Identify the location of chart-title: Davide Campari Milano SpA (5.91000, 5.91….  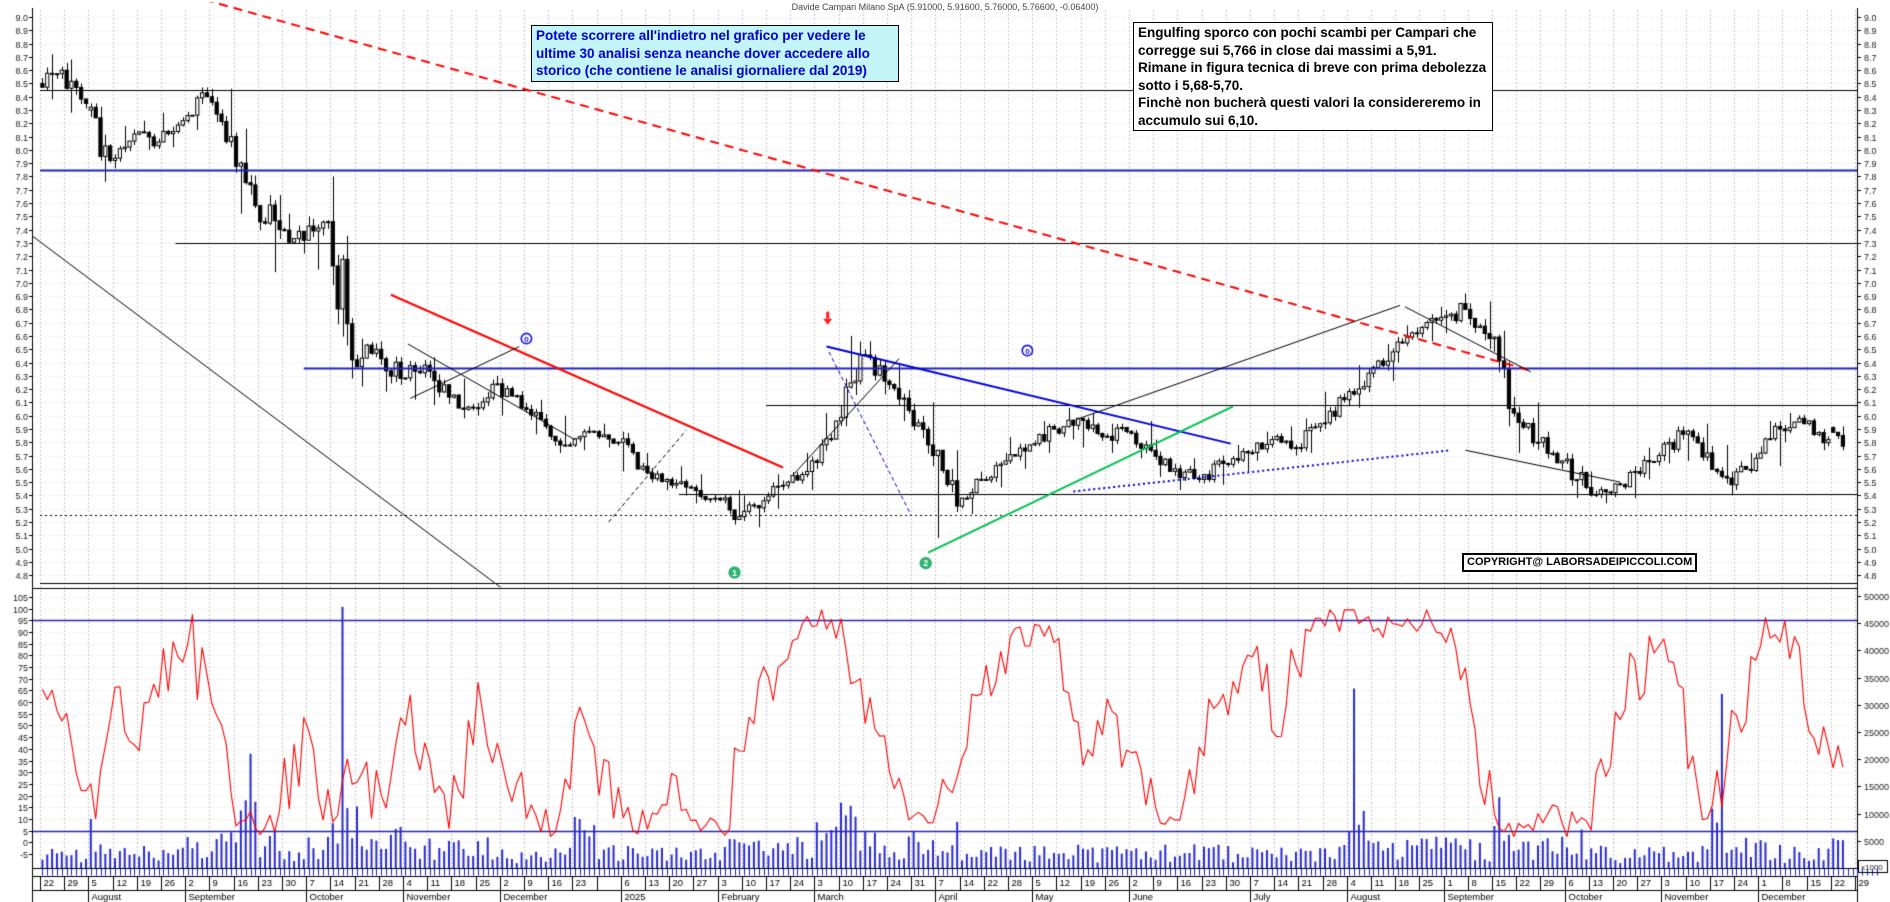
(945, 7).